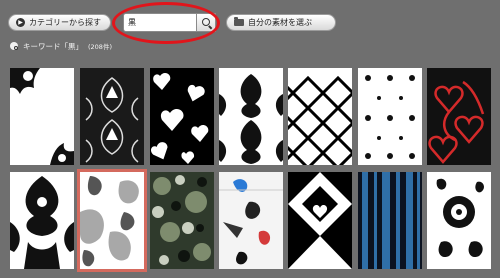 The image size is (500, 278). I want to click on keyword-summary: キーワード「黒」 (208件), so click(61, 46).